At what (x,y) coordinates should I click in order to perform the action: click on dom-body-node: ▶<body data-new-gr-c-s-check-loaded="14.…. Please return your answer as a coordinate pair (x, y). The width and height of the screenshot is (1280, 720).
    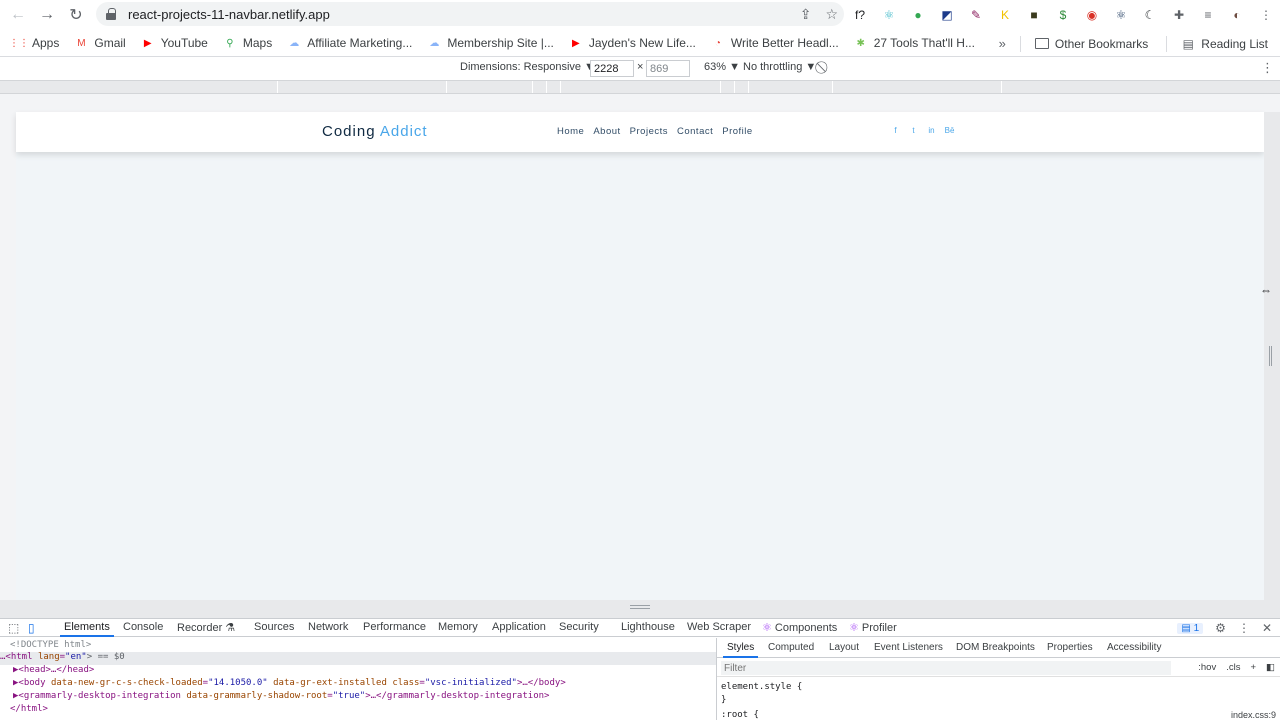
    Looking at the image, I should click on (289, 684).